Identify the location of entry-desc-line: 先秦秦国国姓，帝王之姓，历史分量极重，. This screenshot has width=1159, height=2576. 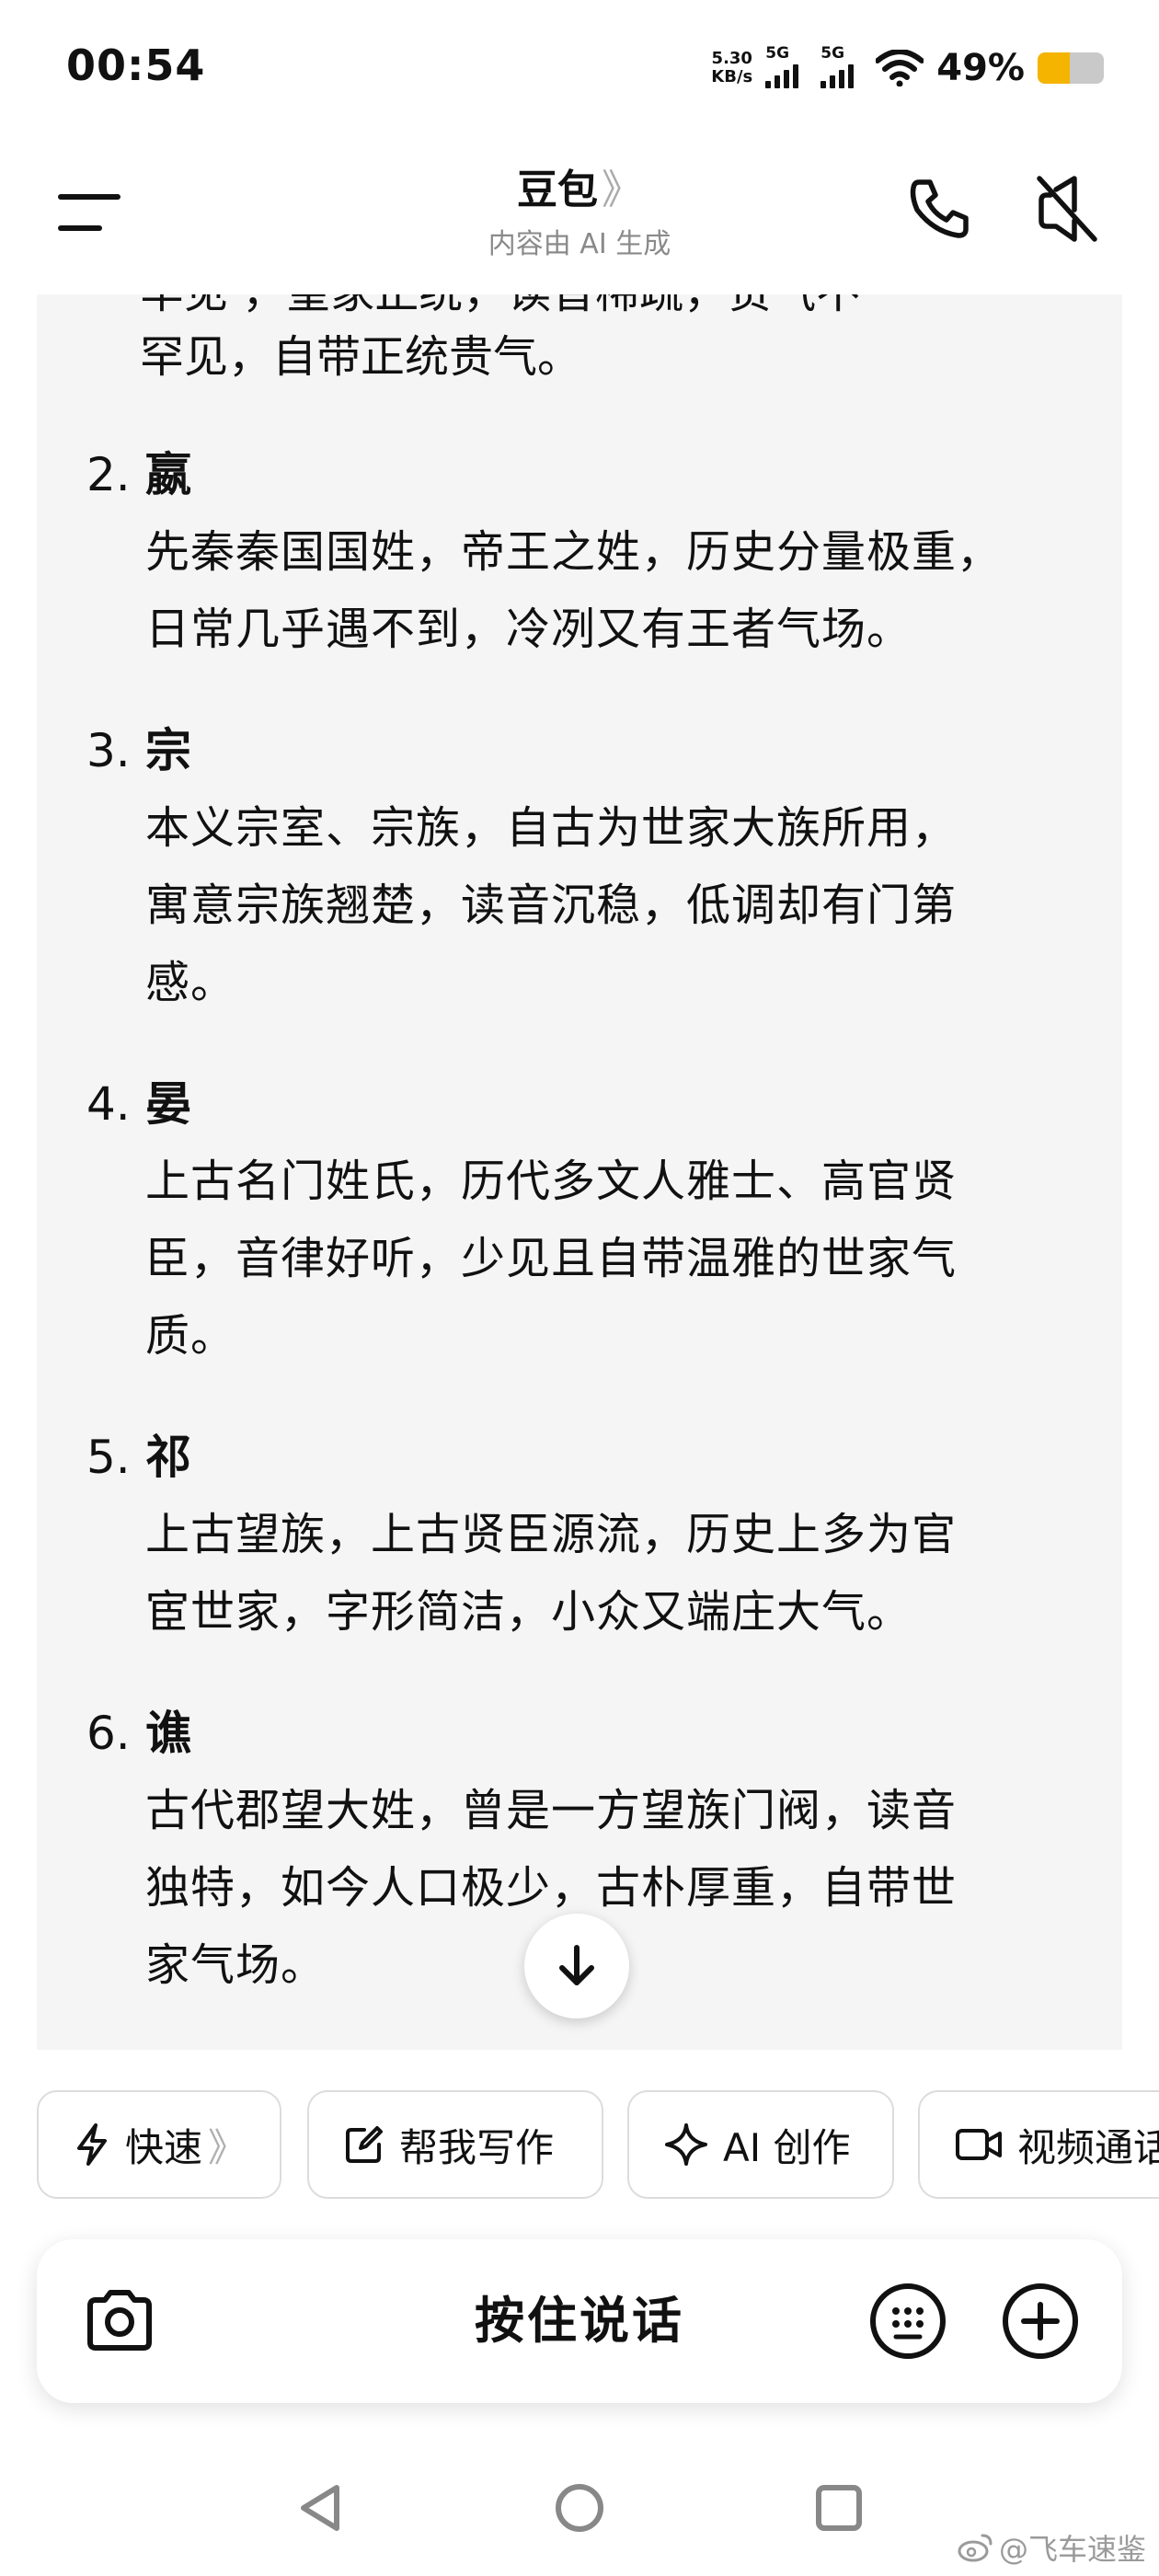
(574, 552).